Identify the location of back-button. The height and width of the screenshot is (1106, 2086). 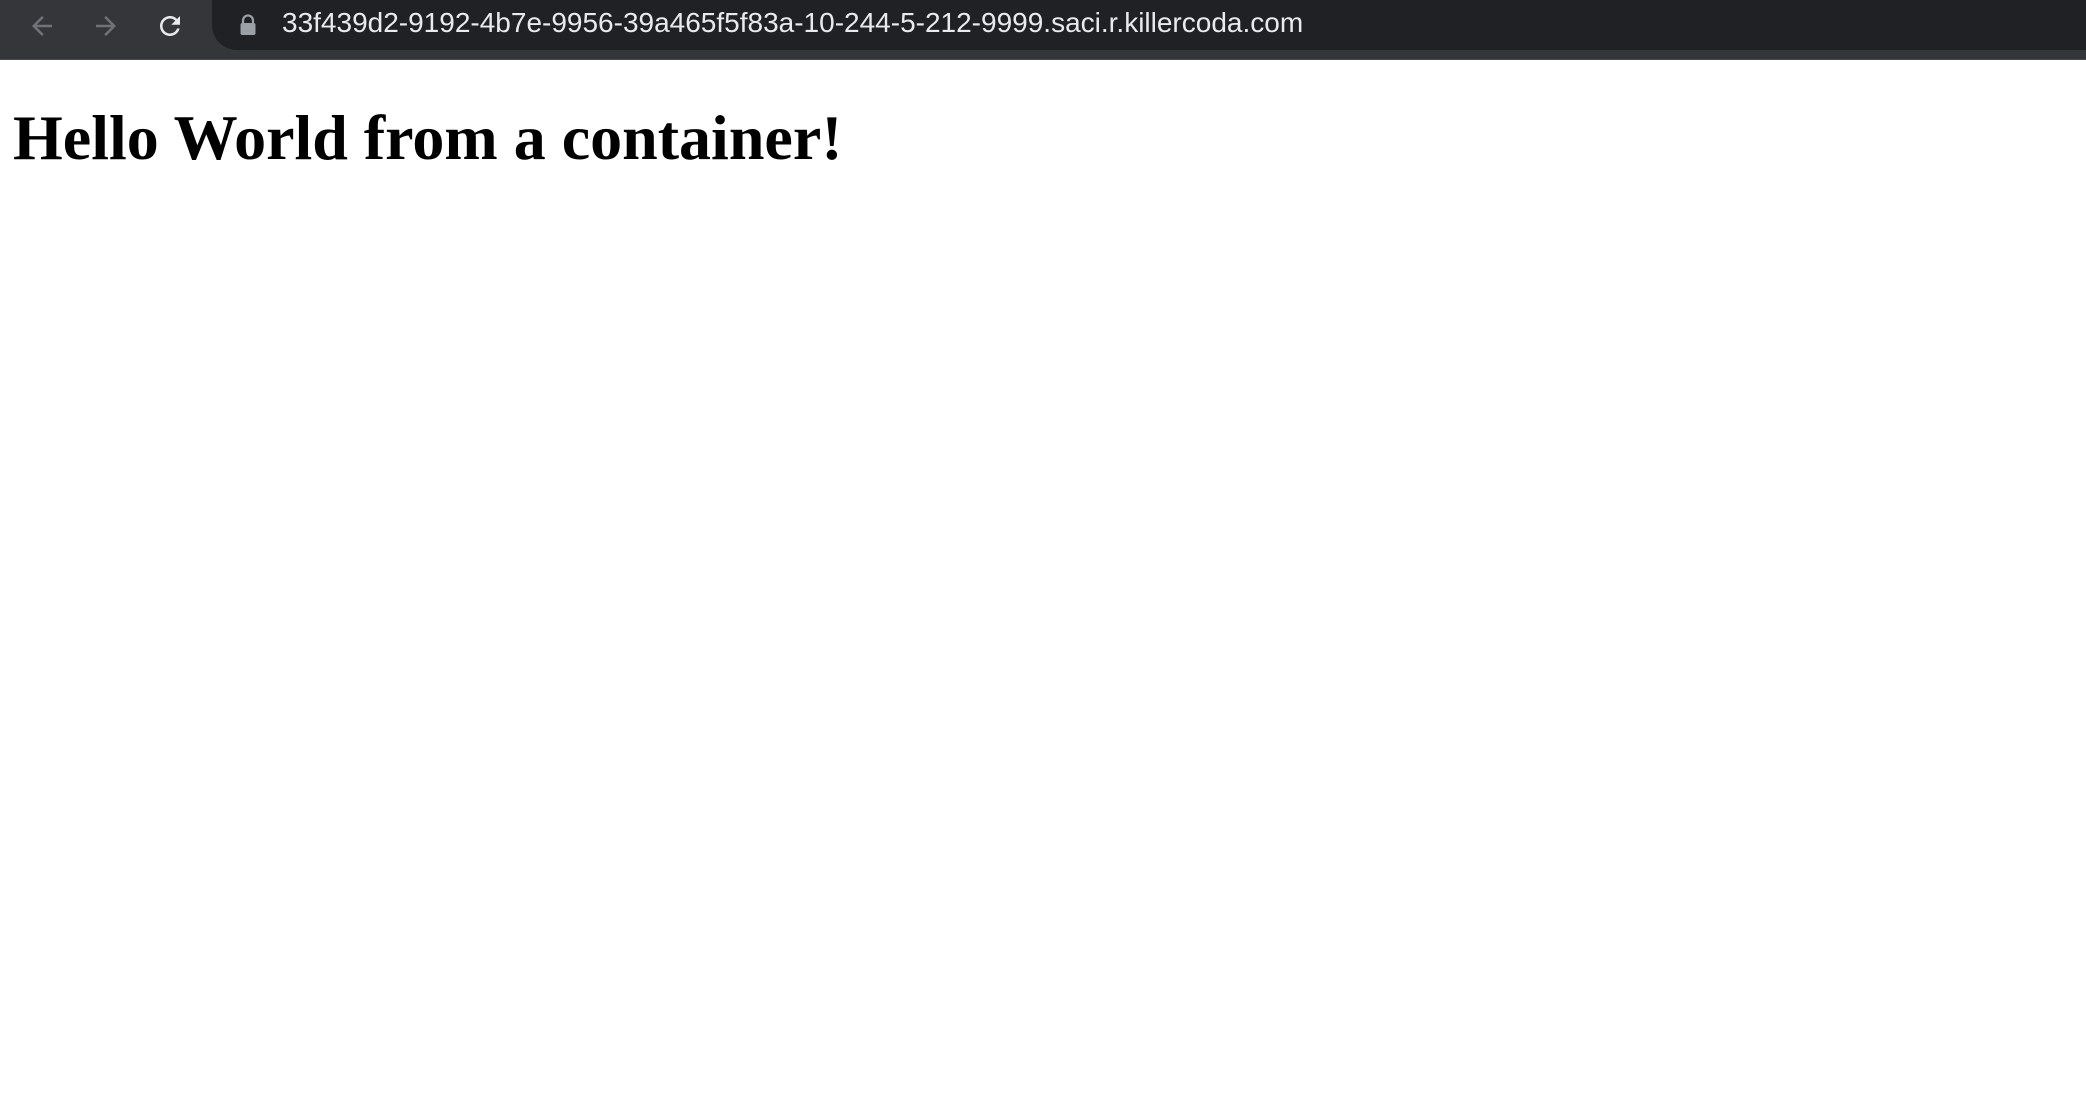
(42, 26).